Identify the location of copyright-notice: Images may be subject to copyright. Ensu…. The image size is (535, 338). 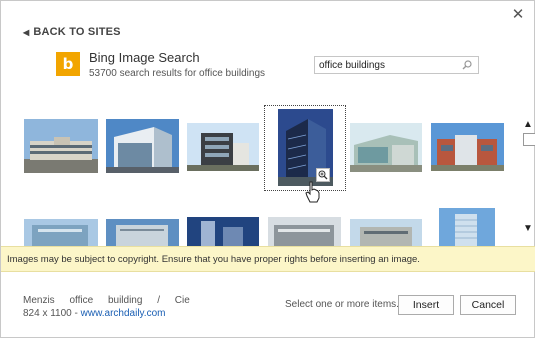
(268, 259).